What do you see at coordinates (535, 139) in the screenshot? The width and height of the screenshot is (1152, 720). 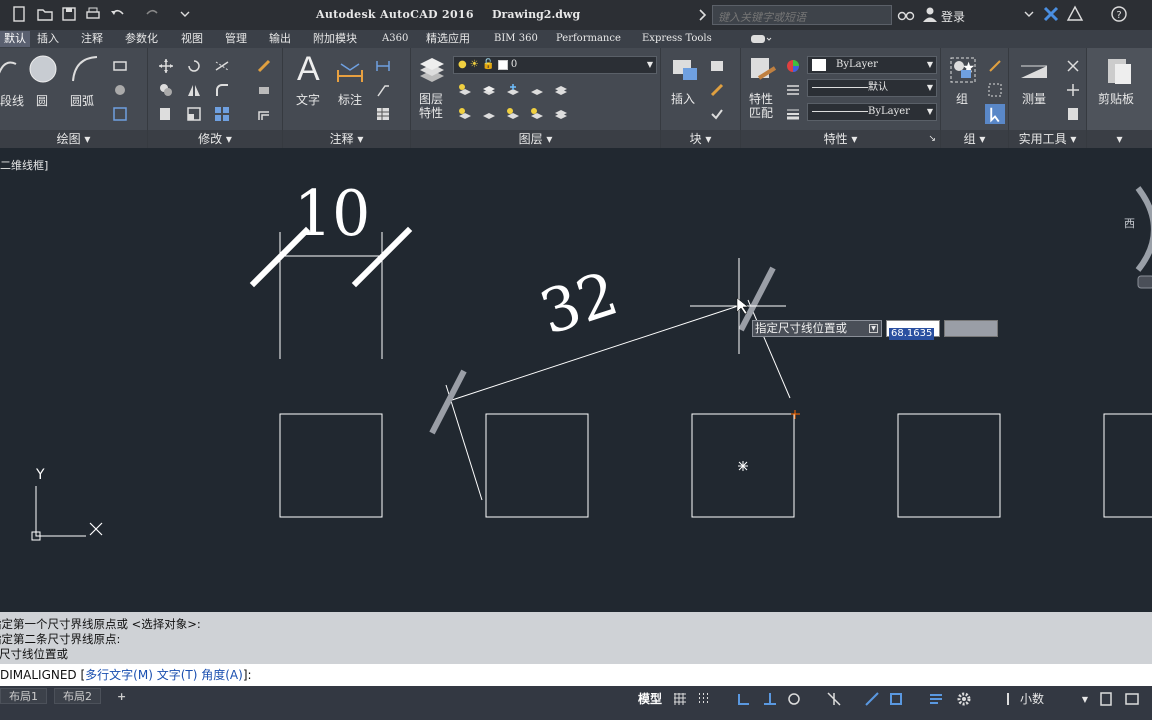 I see `layers-panel-title: 图层 ▾` at bounding box center [535, 139].